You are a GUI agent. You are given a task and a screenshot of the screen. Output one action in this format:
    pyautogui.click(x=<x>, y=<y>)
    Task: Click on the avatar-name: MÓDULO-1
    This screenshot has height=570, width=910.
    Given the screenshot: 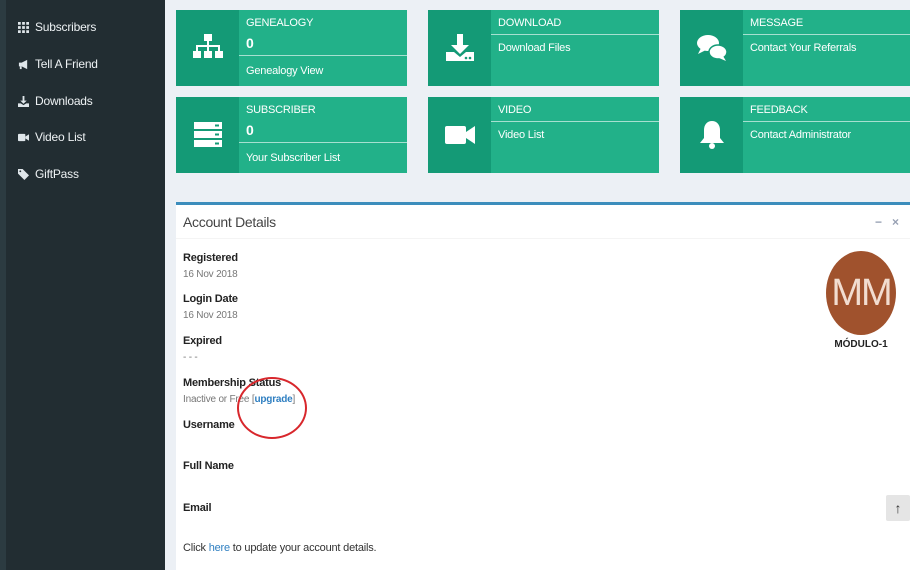 What is the action you would take?
    pyautogui.click(x=861, y=344)
    